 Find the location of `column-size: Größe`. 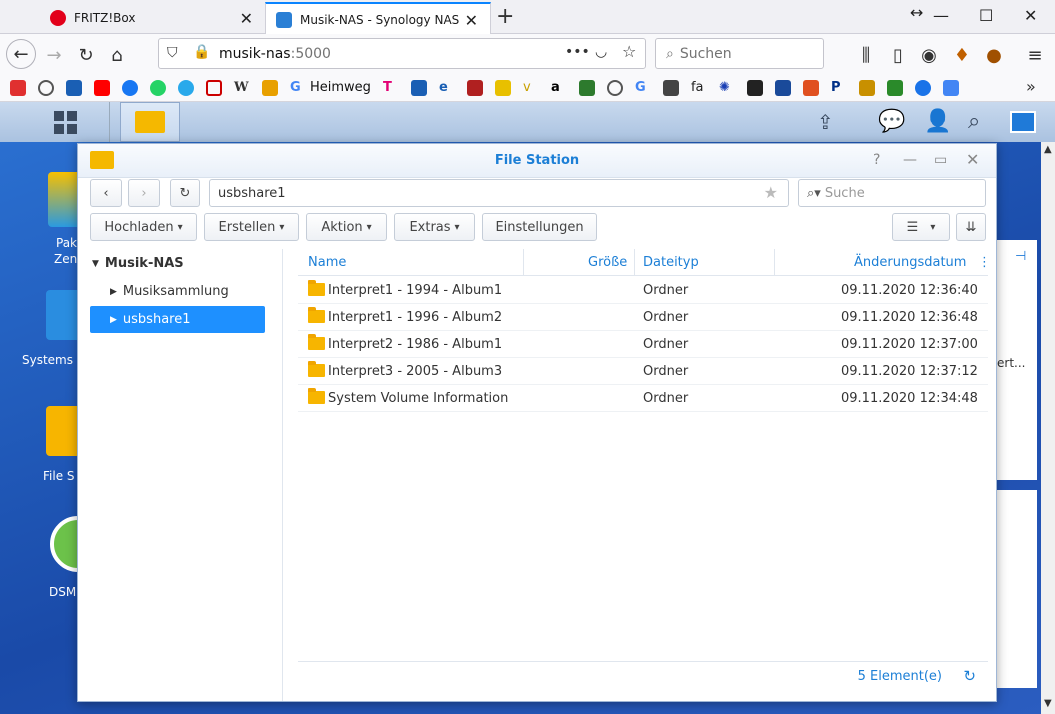

column-size: Größe is located at coordinates (607, 262).